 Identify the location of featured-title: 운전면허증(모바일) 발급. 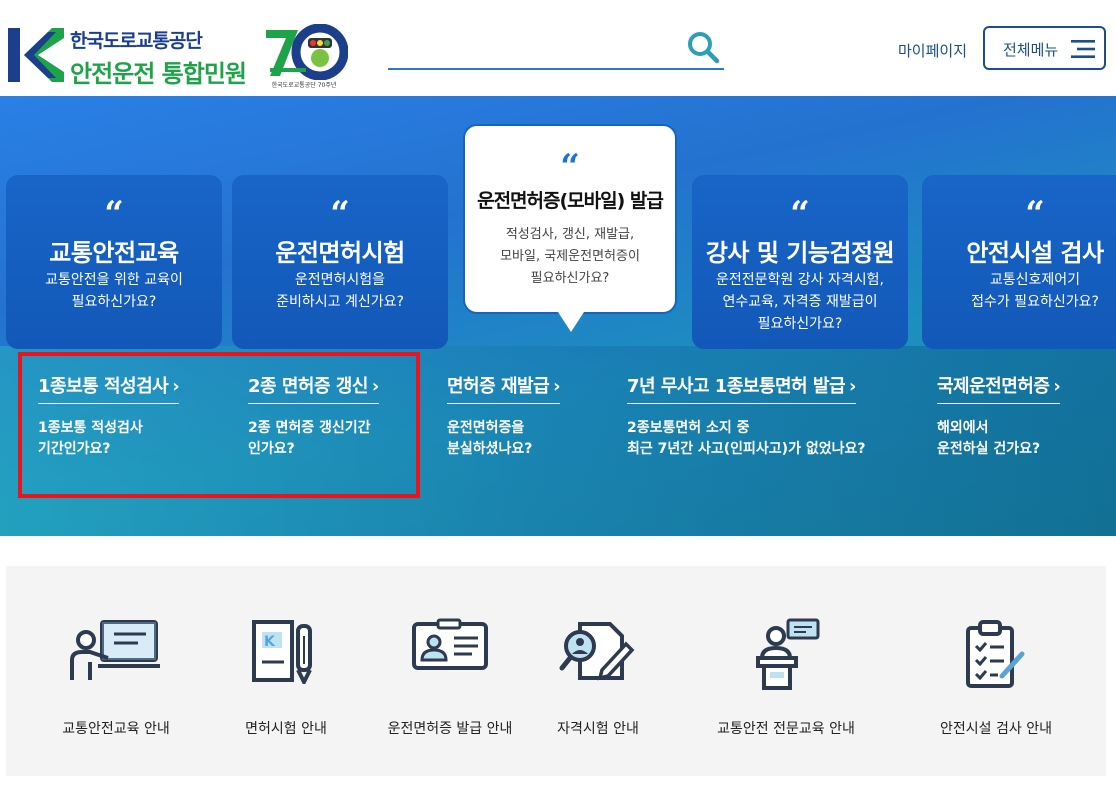
(570, 201).